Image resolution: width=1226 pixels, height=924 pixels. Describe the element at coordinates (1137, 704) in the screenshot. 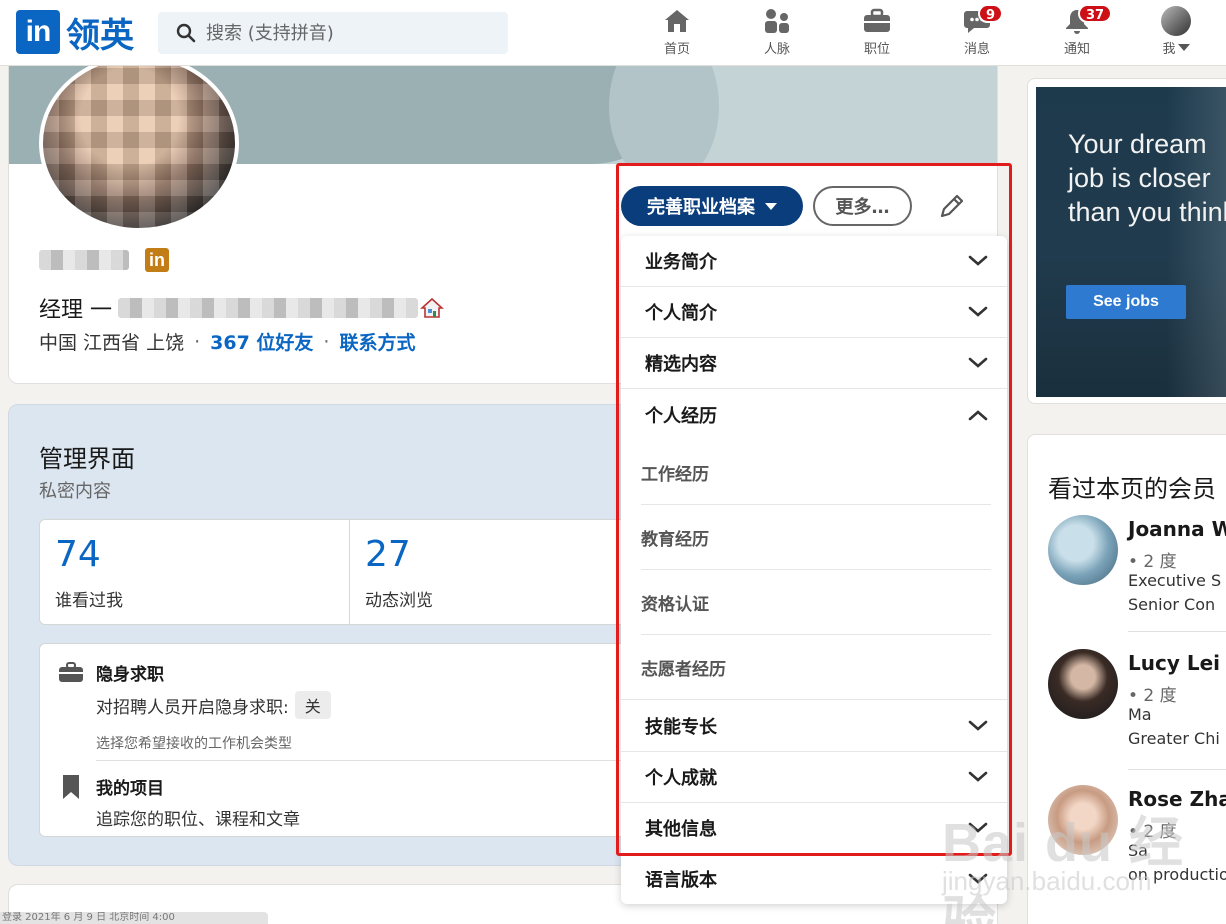

I see `viewer-item: Lucy Lei • 2 度 Ma Greater Chi` at that location.